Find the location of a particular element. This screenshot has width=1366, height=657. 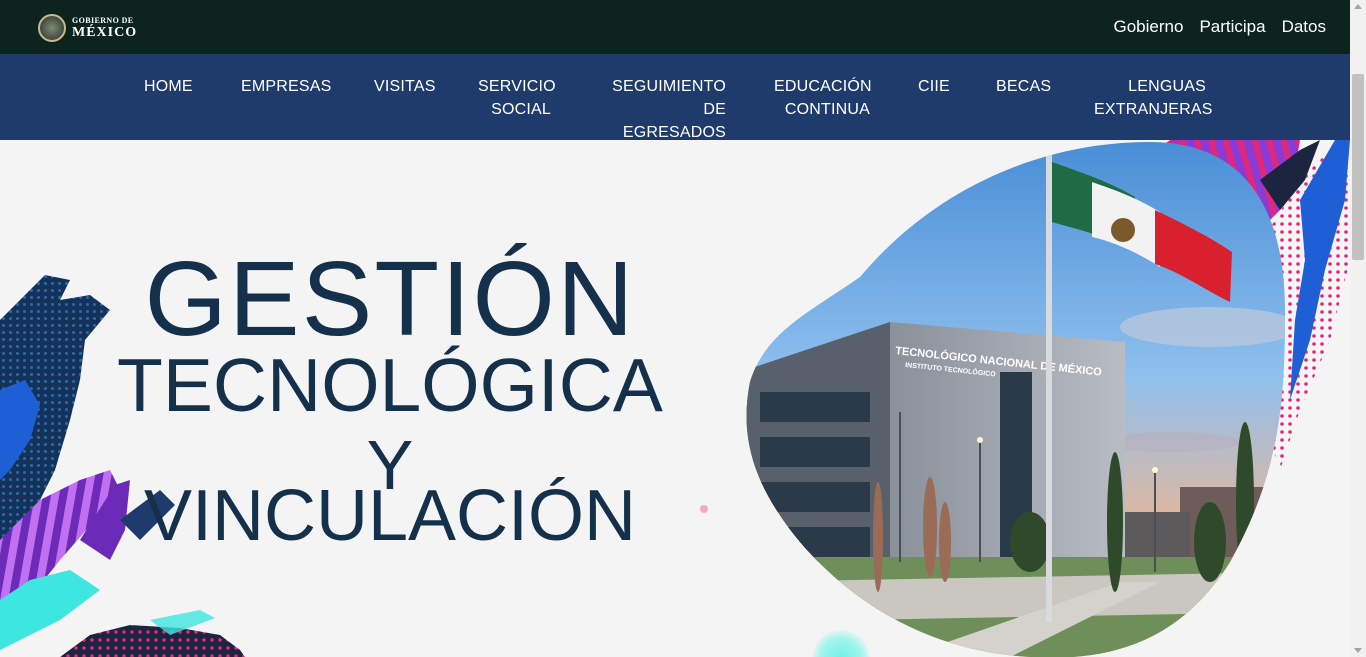

hero-title-line-2: TECNOLÓGICA is located at coordinates (390, 385).